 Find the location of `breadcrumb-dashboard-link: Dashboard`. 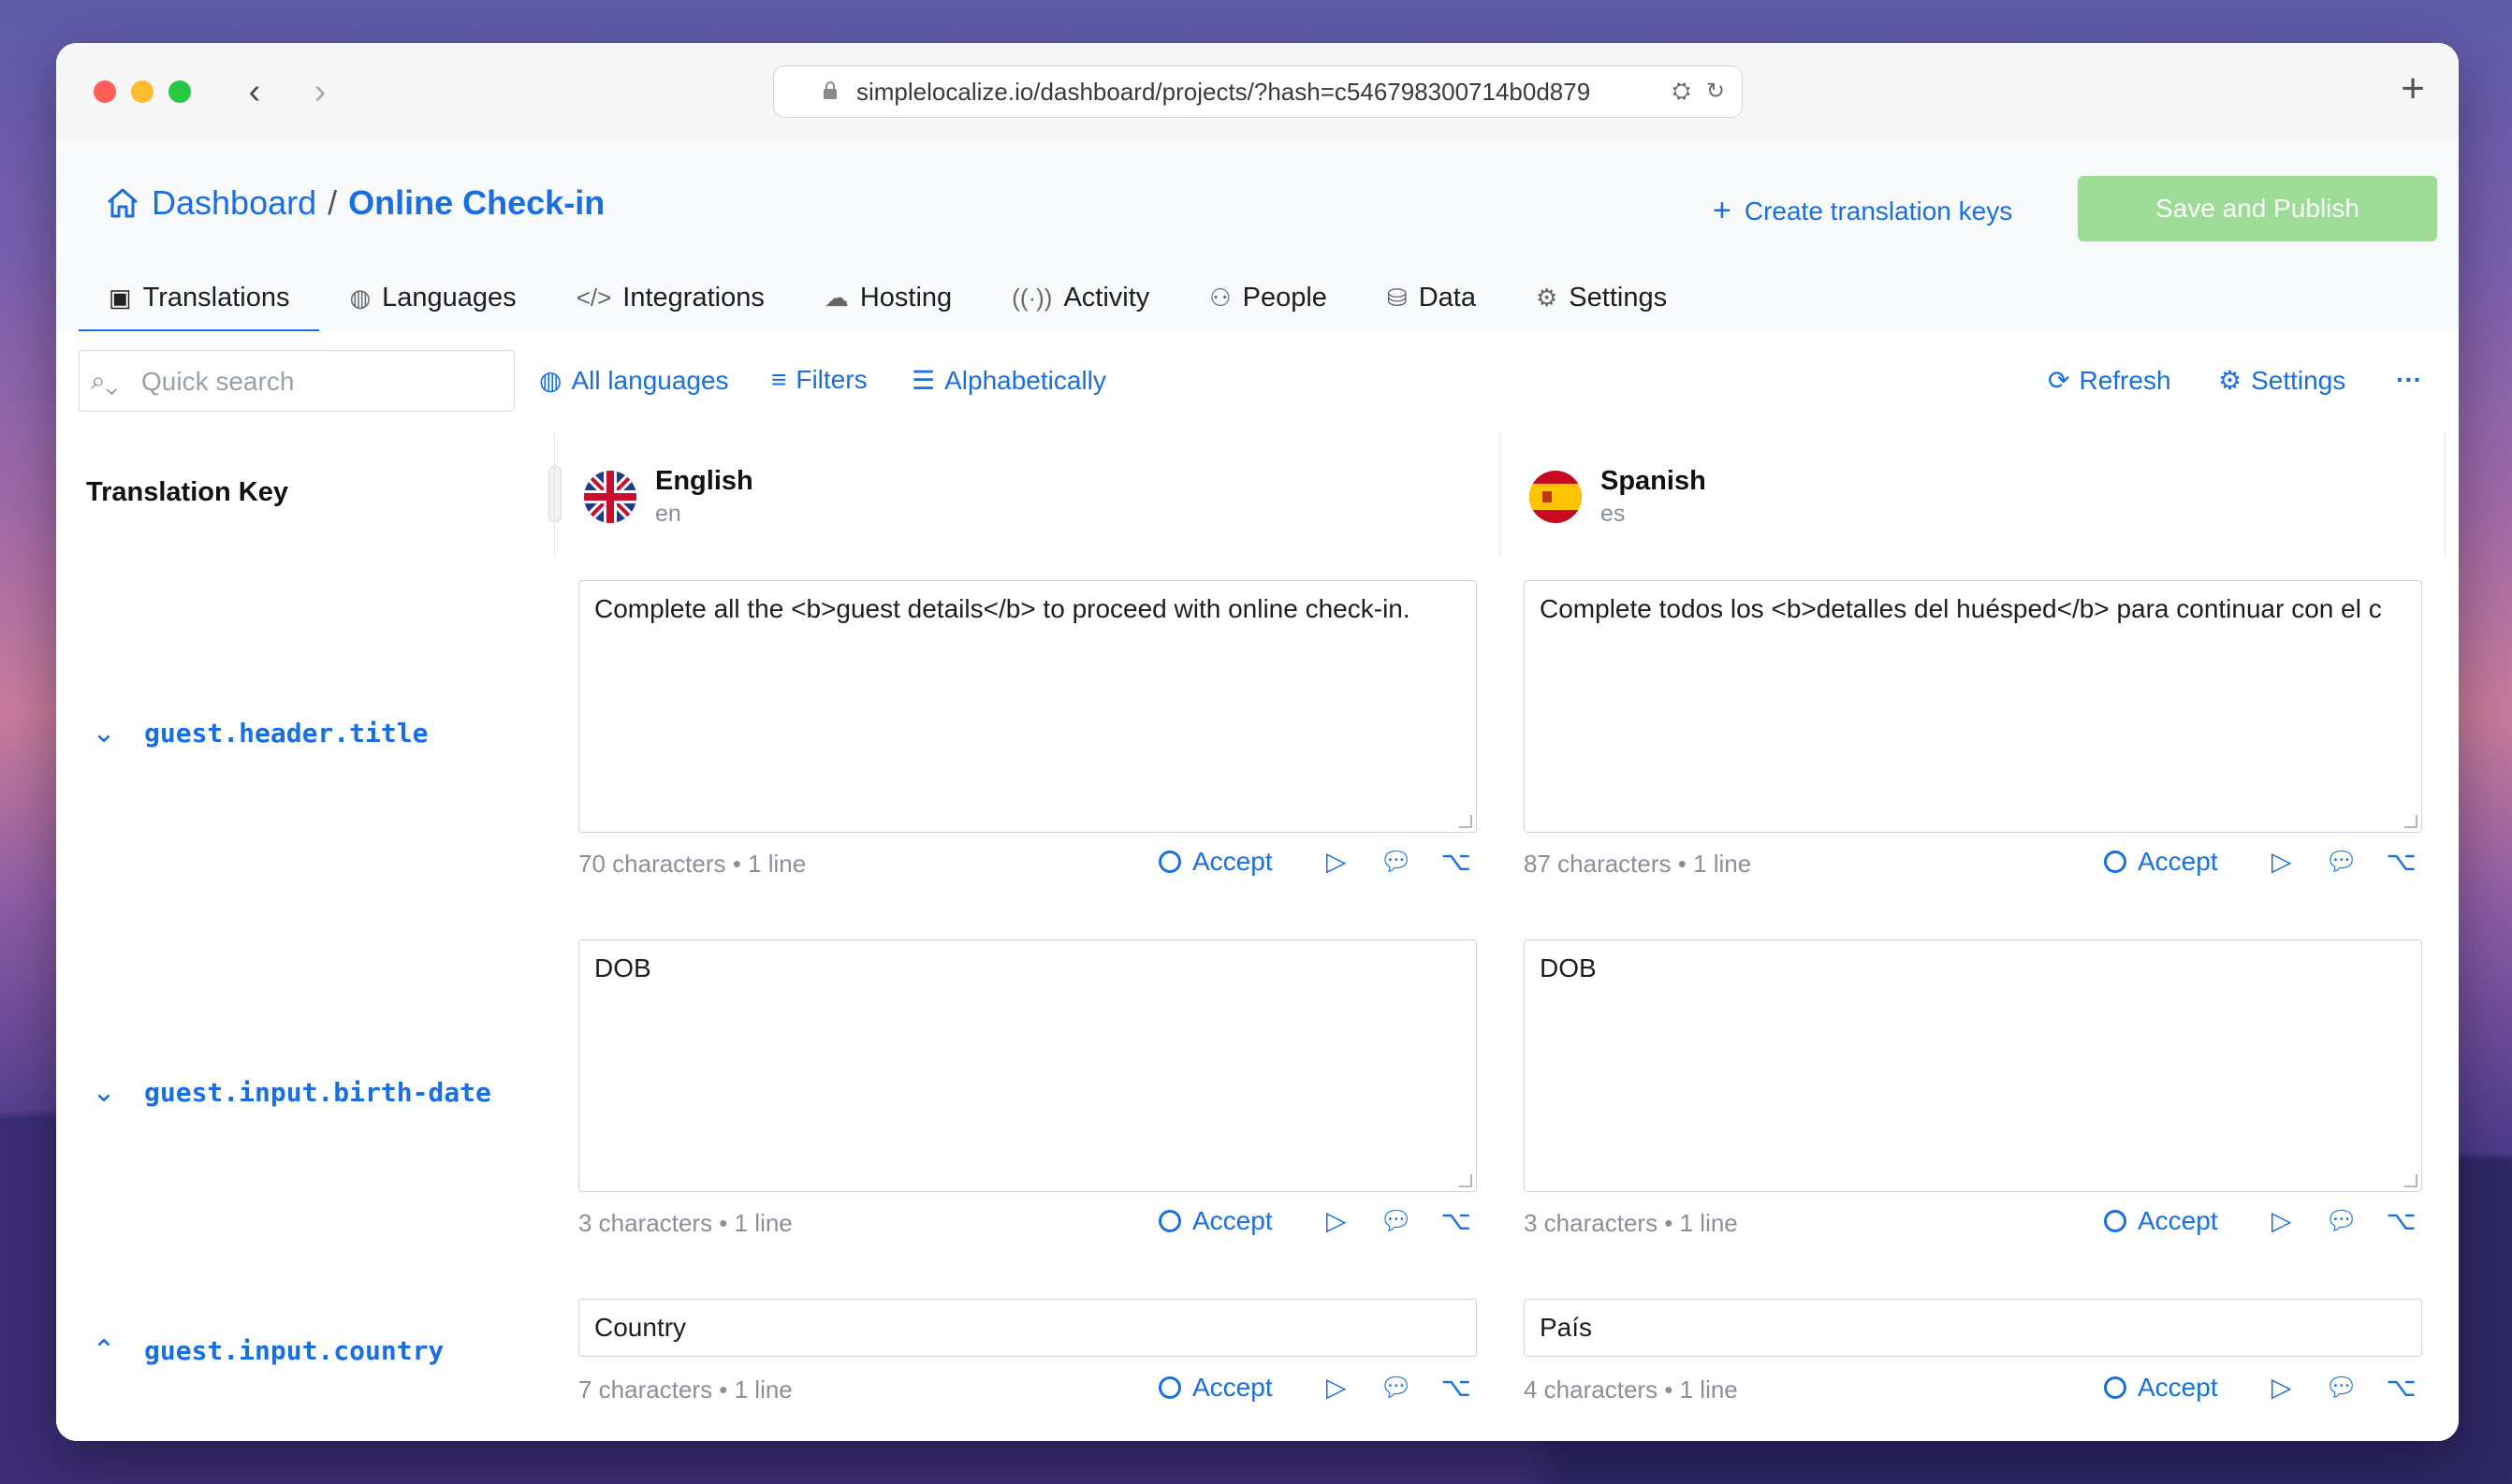

breadcrumb-dashboard-link: Dashboard is located at coordinates (234, 203).